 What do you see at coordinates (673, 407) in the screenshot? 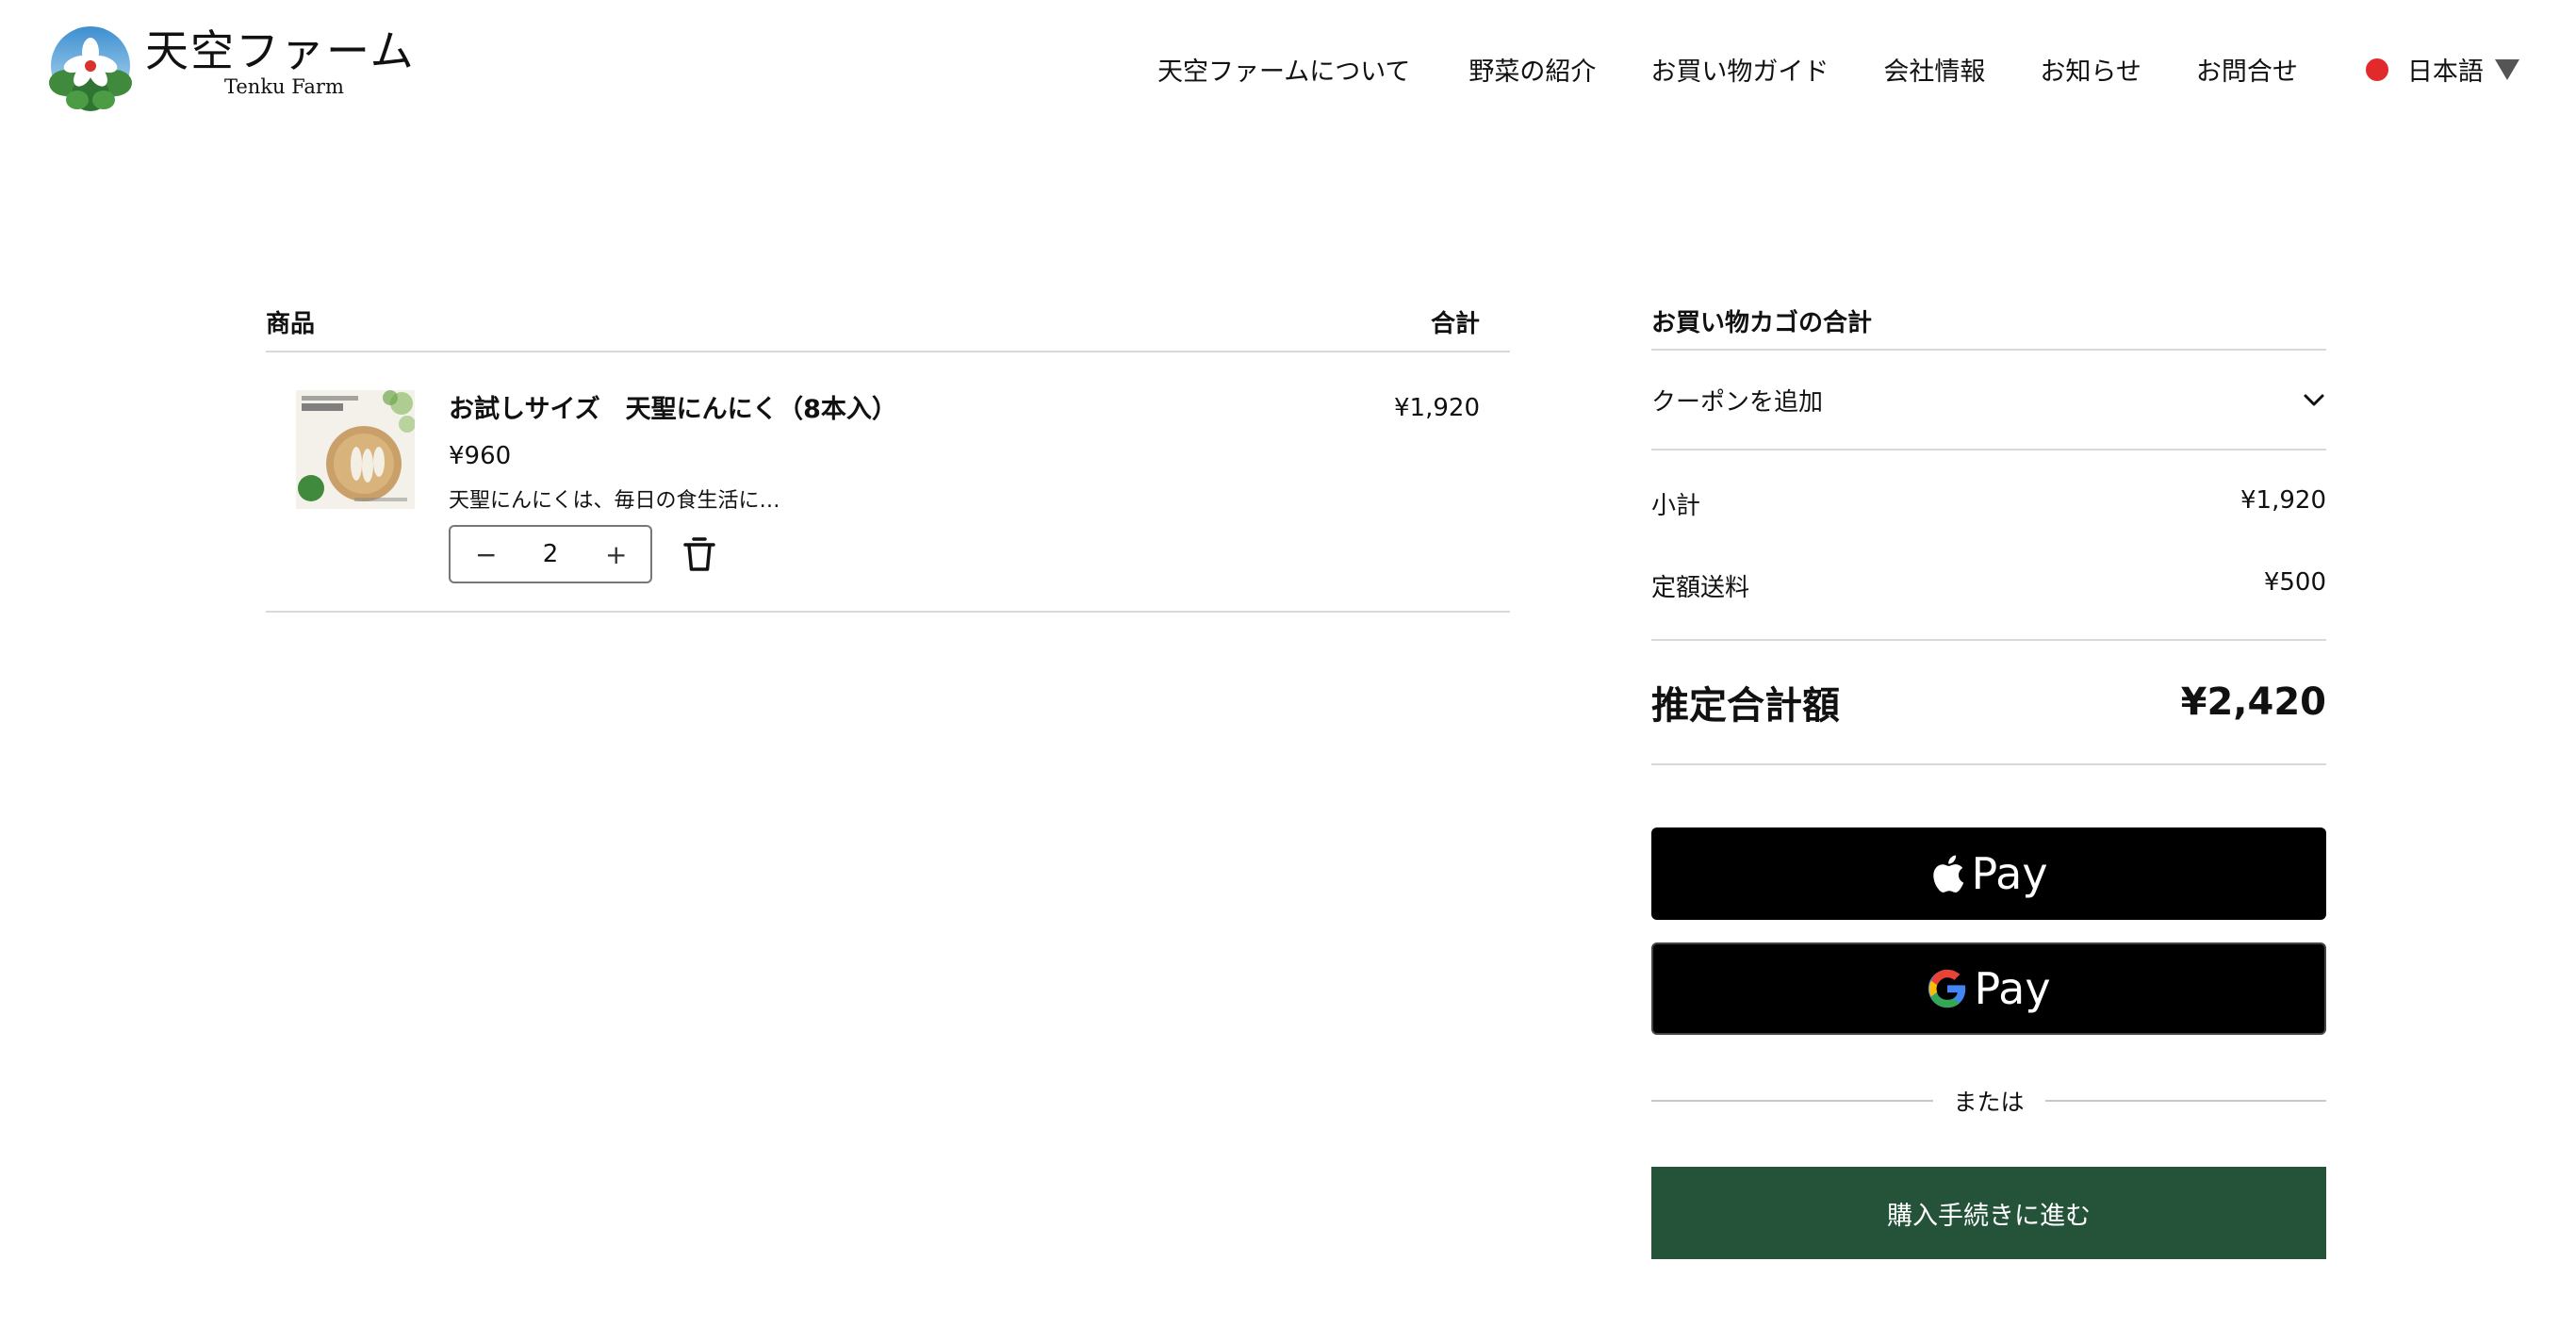
I see `item-name: お試しサイズ 天聖にんにく（8本入）` at bounding box center [673, 407].